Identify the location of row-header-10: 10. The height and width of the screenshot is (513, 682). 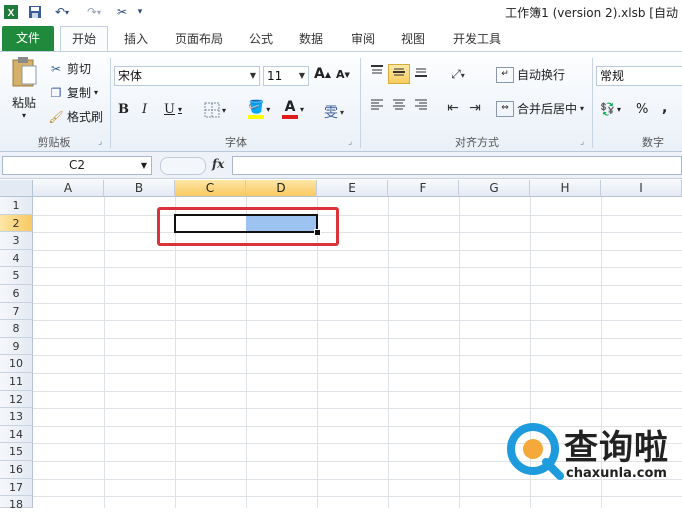
(16, 364).